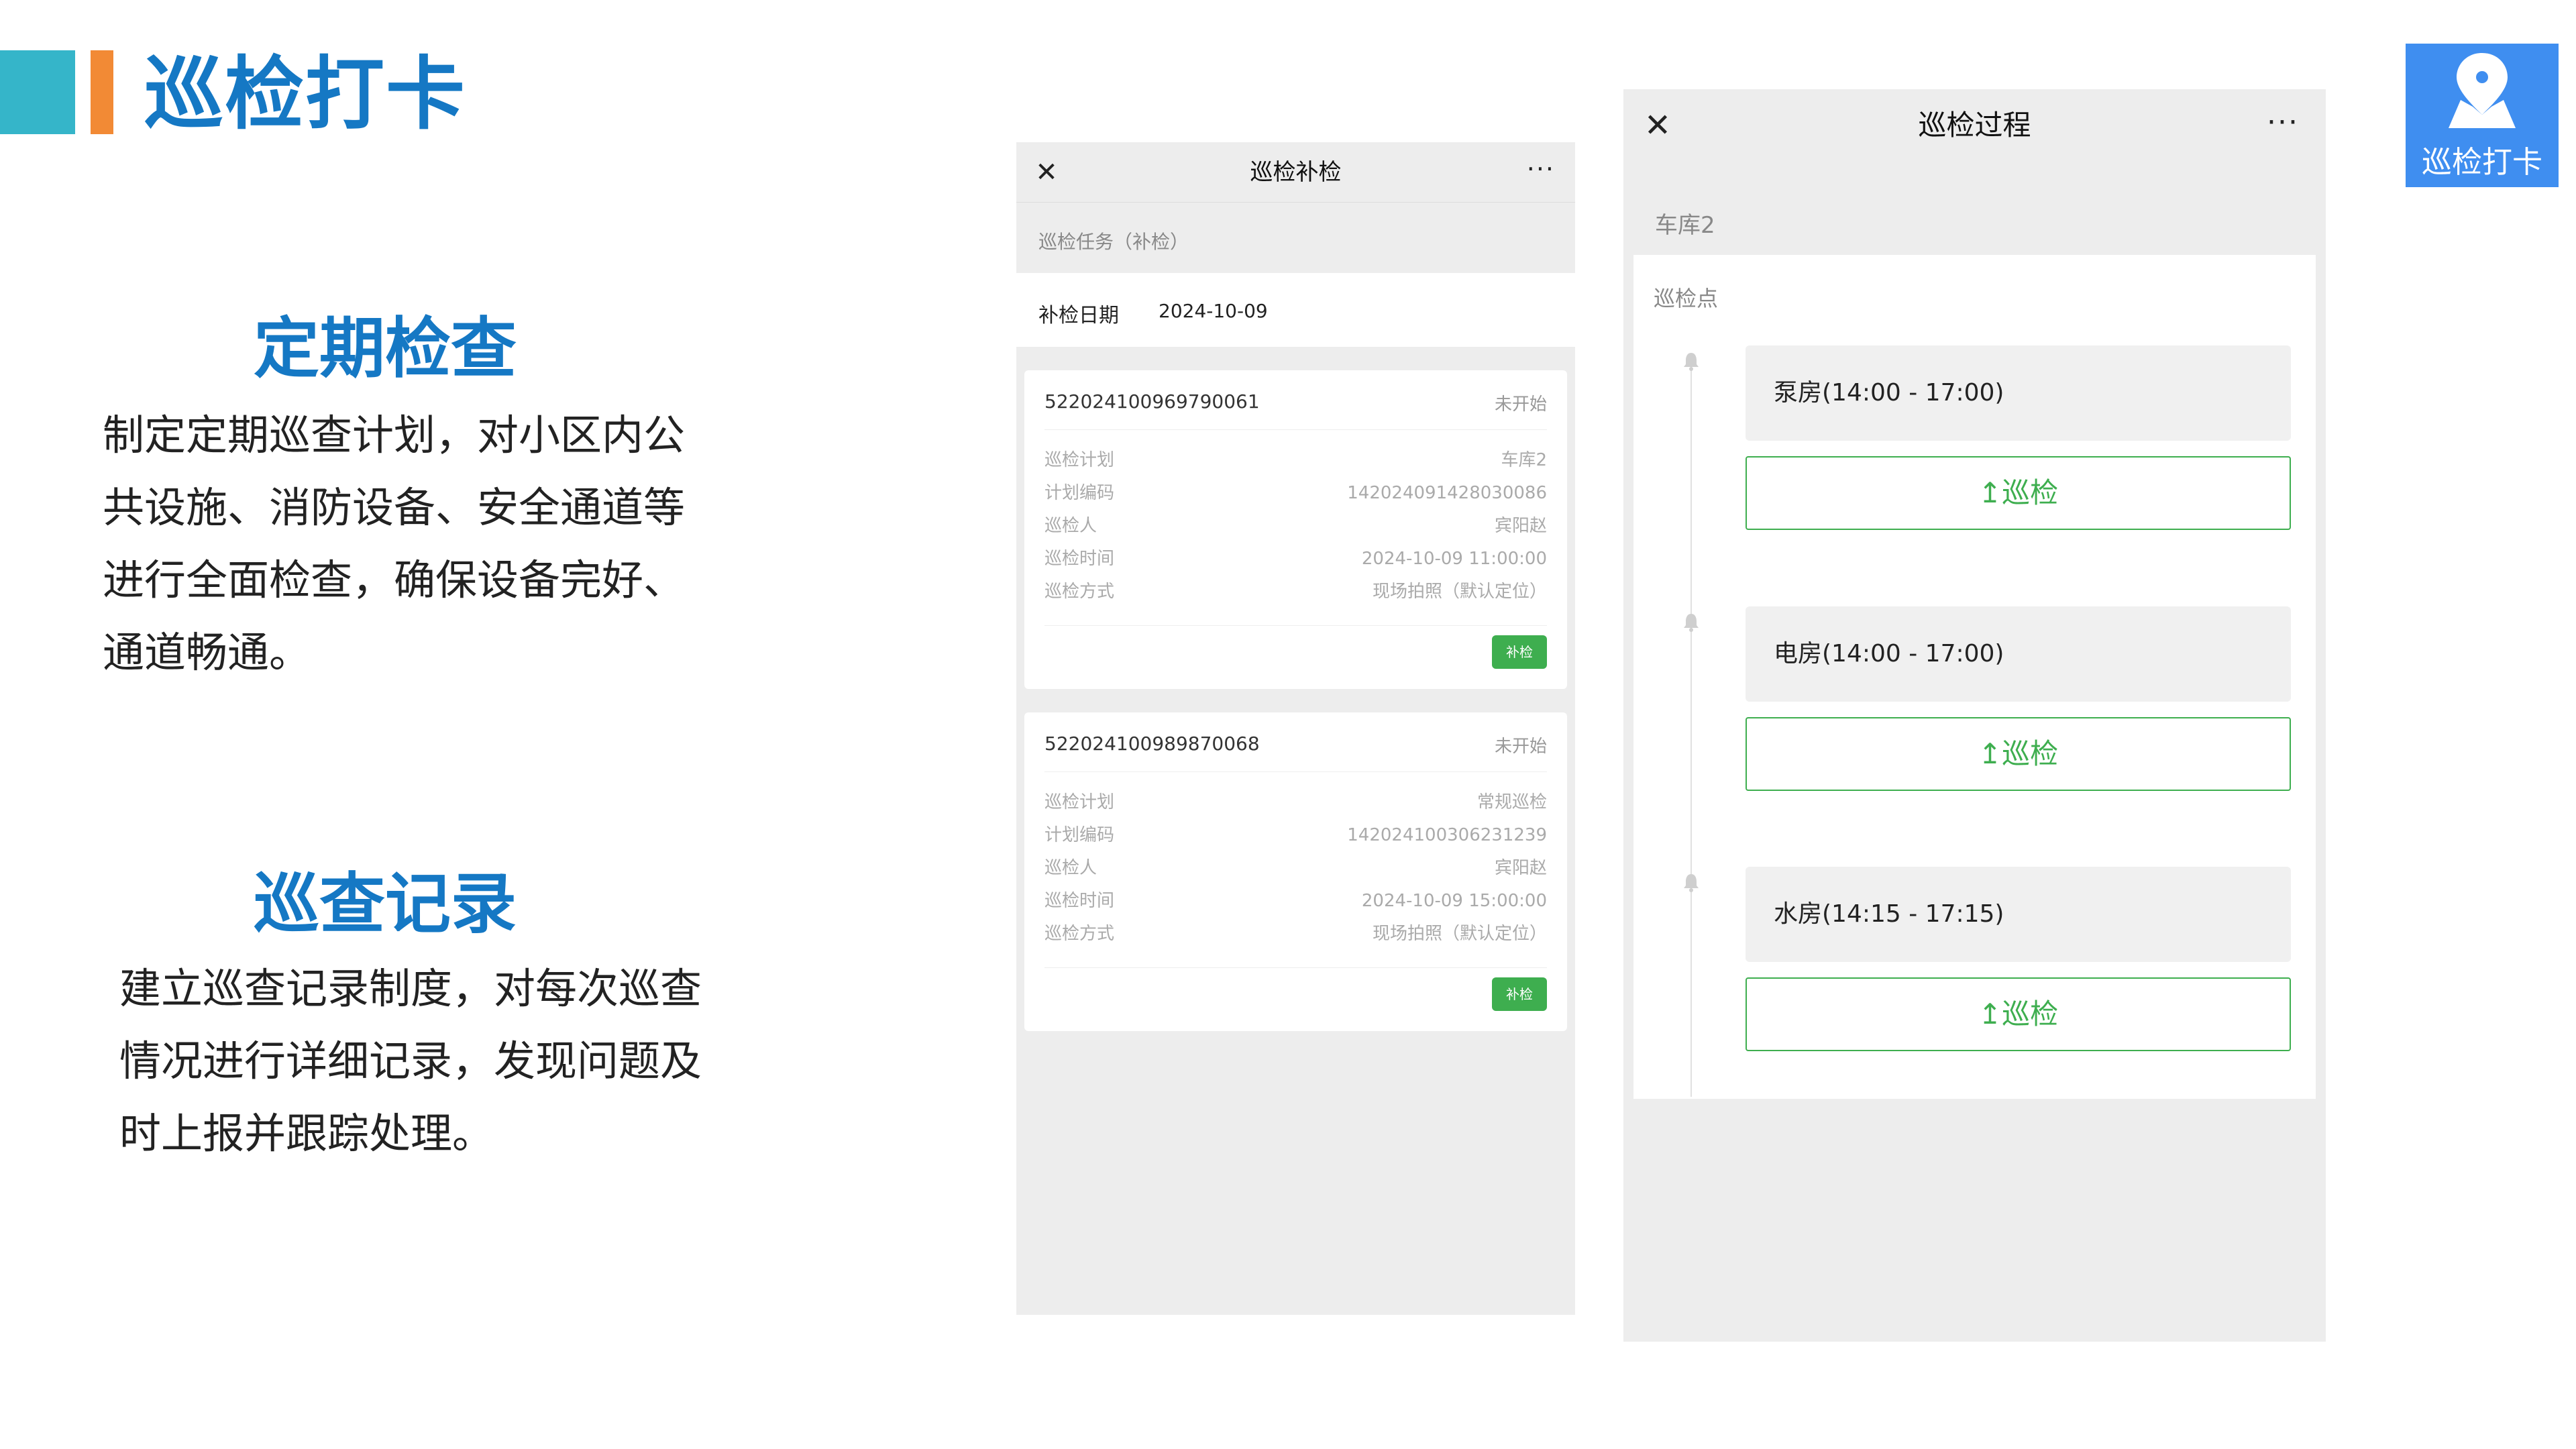  What do you see at coordinates (1454, 901) in the screenshot?
I see `field-value: 2024-10-09 15:00:00` at bounding box center [1454, 901].